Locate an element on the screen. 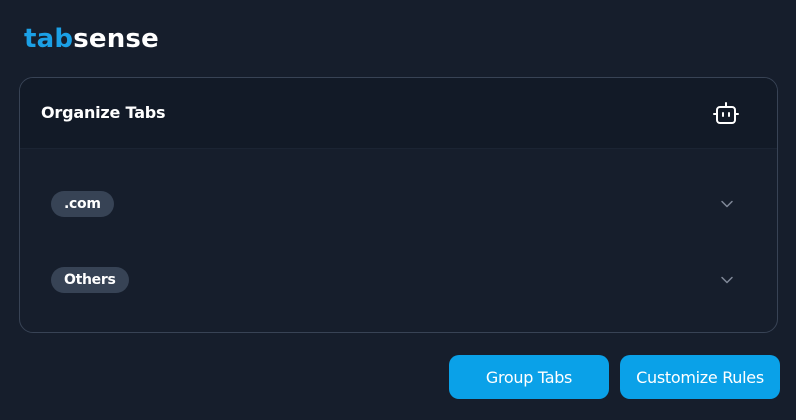 The image size is (796, 420). robot-icon is located at coordinates (726, 113).